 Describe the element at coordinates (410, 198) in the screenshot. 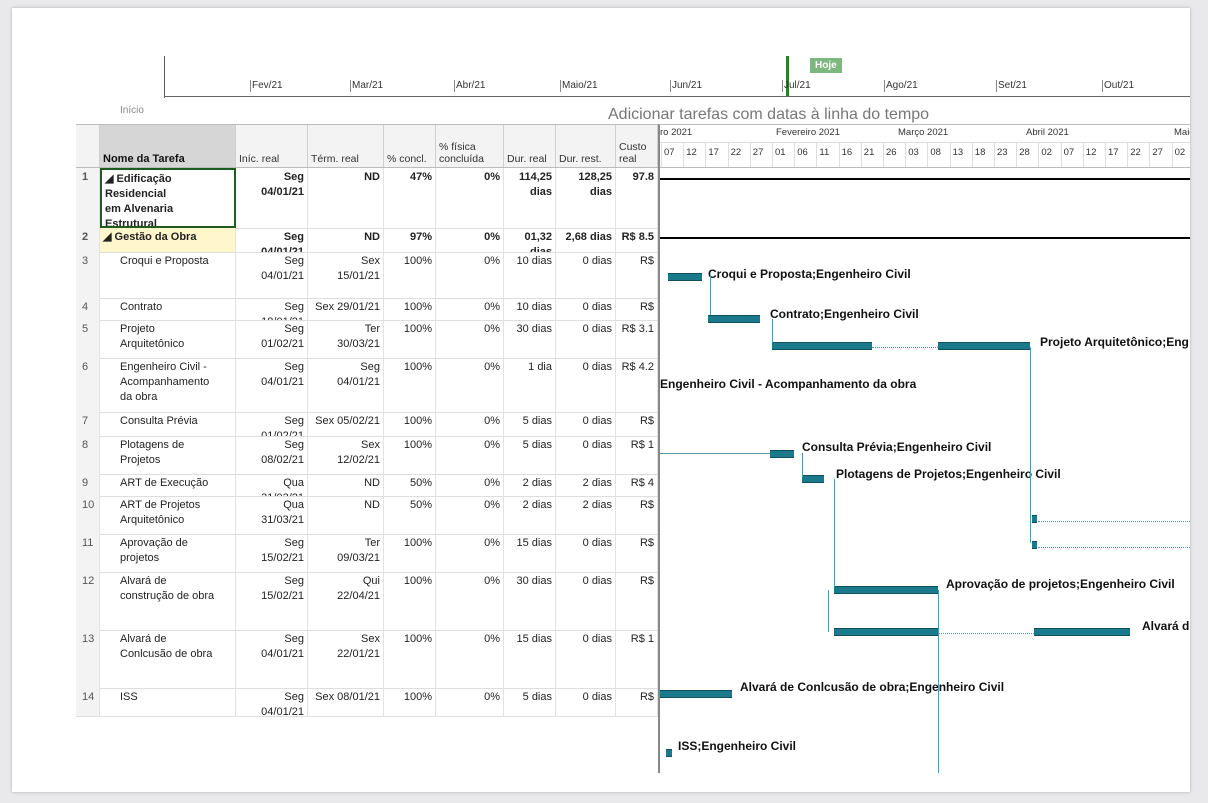

I see `cell-pct: 47%` at that location.